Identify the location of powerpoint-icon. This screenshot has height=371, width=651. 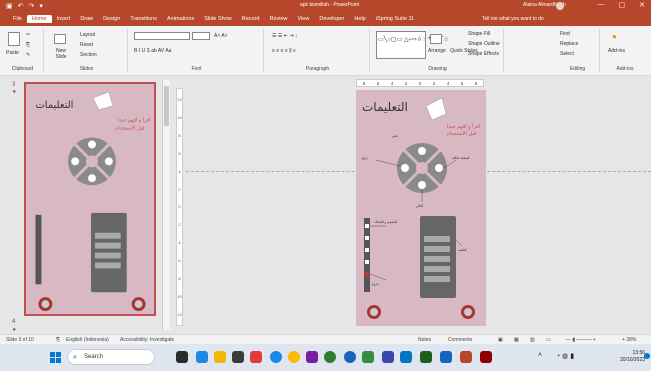
(466, 357).